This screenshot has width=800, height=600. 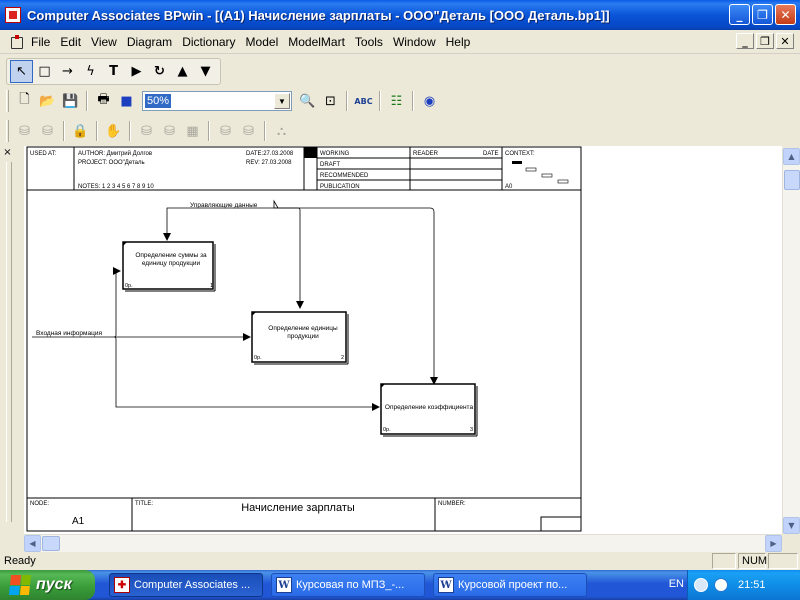 What do you see at coordinates (70, 42) in the screenshot?
I see `menu-edit: Edit` at bounding box center [70, 42].